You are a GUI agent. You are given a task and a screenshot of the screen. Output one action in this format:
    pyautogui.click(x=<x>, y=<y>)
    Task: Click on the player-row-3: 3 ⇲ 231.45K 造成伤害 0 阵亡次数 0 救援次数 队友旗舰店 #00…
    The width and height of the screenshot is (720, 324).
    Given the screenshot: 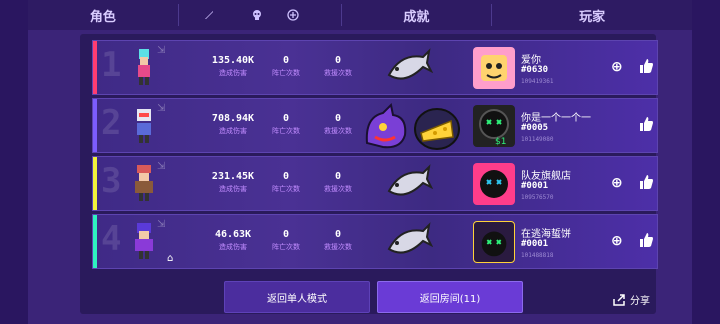 What is the action you would take?
    pyautogui.click(x=375, y=183)
    